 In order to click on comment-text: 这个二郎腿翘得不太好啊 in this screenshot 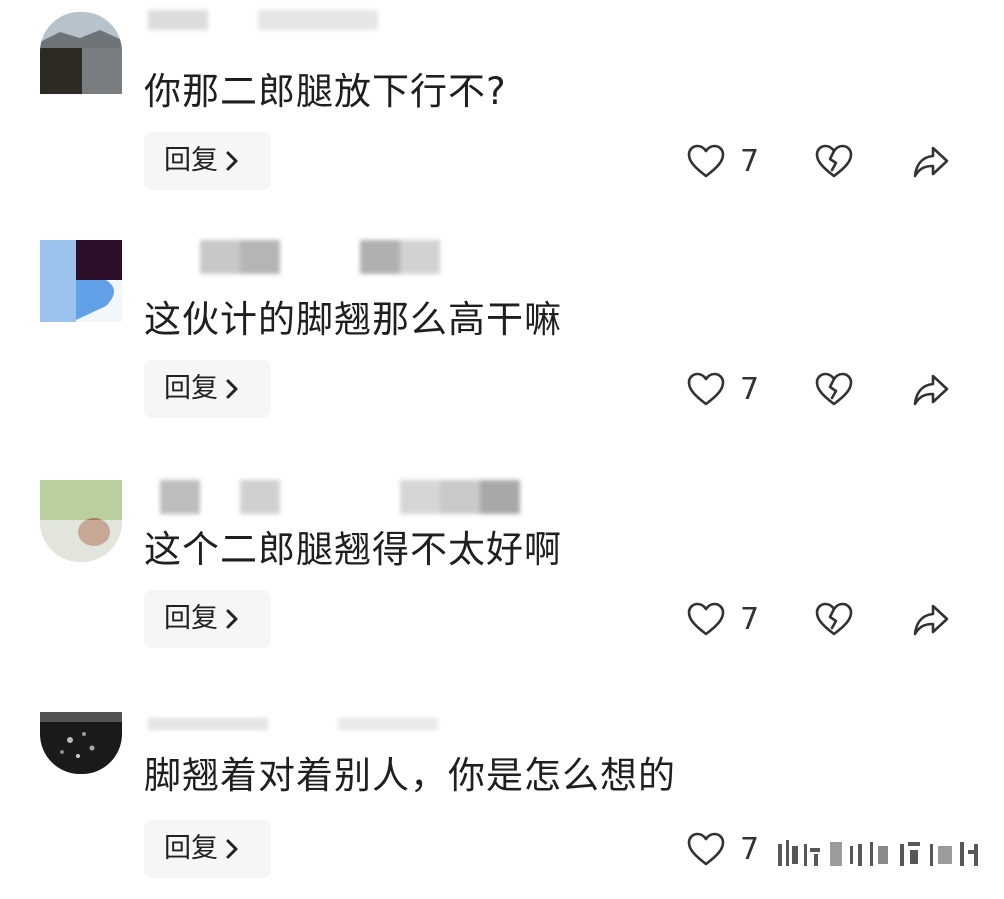, I will do `click(353, 549)`.